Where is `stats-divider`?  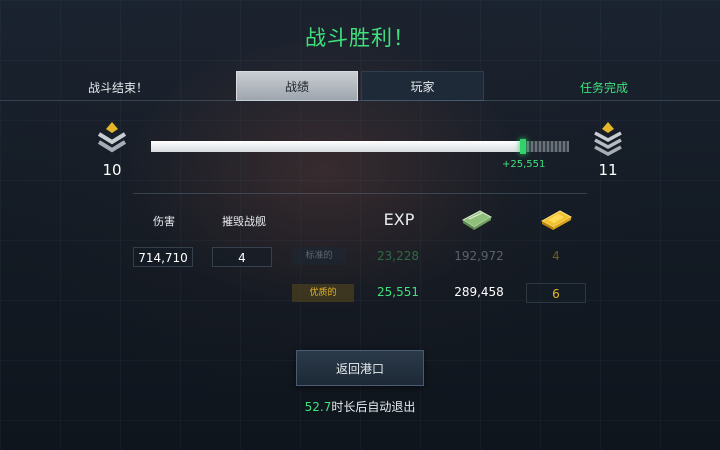
stats-divider is located at coordinates (360, 193).